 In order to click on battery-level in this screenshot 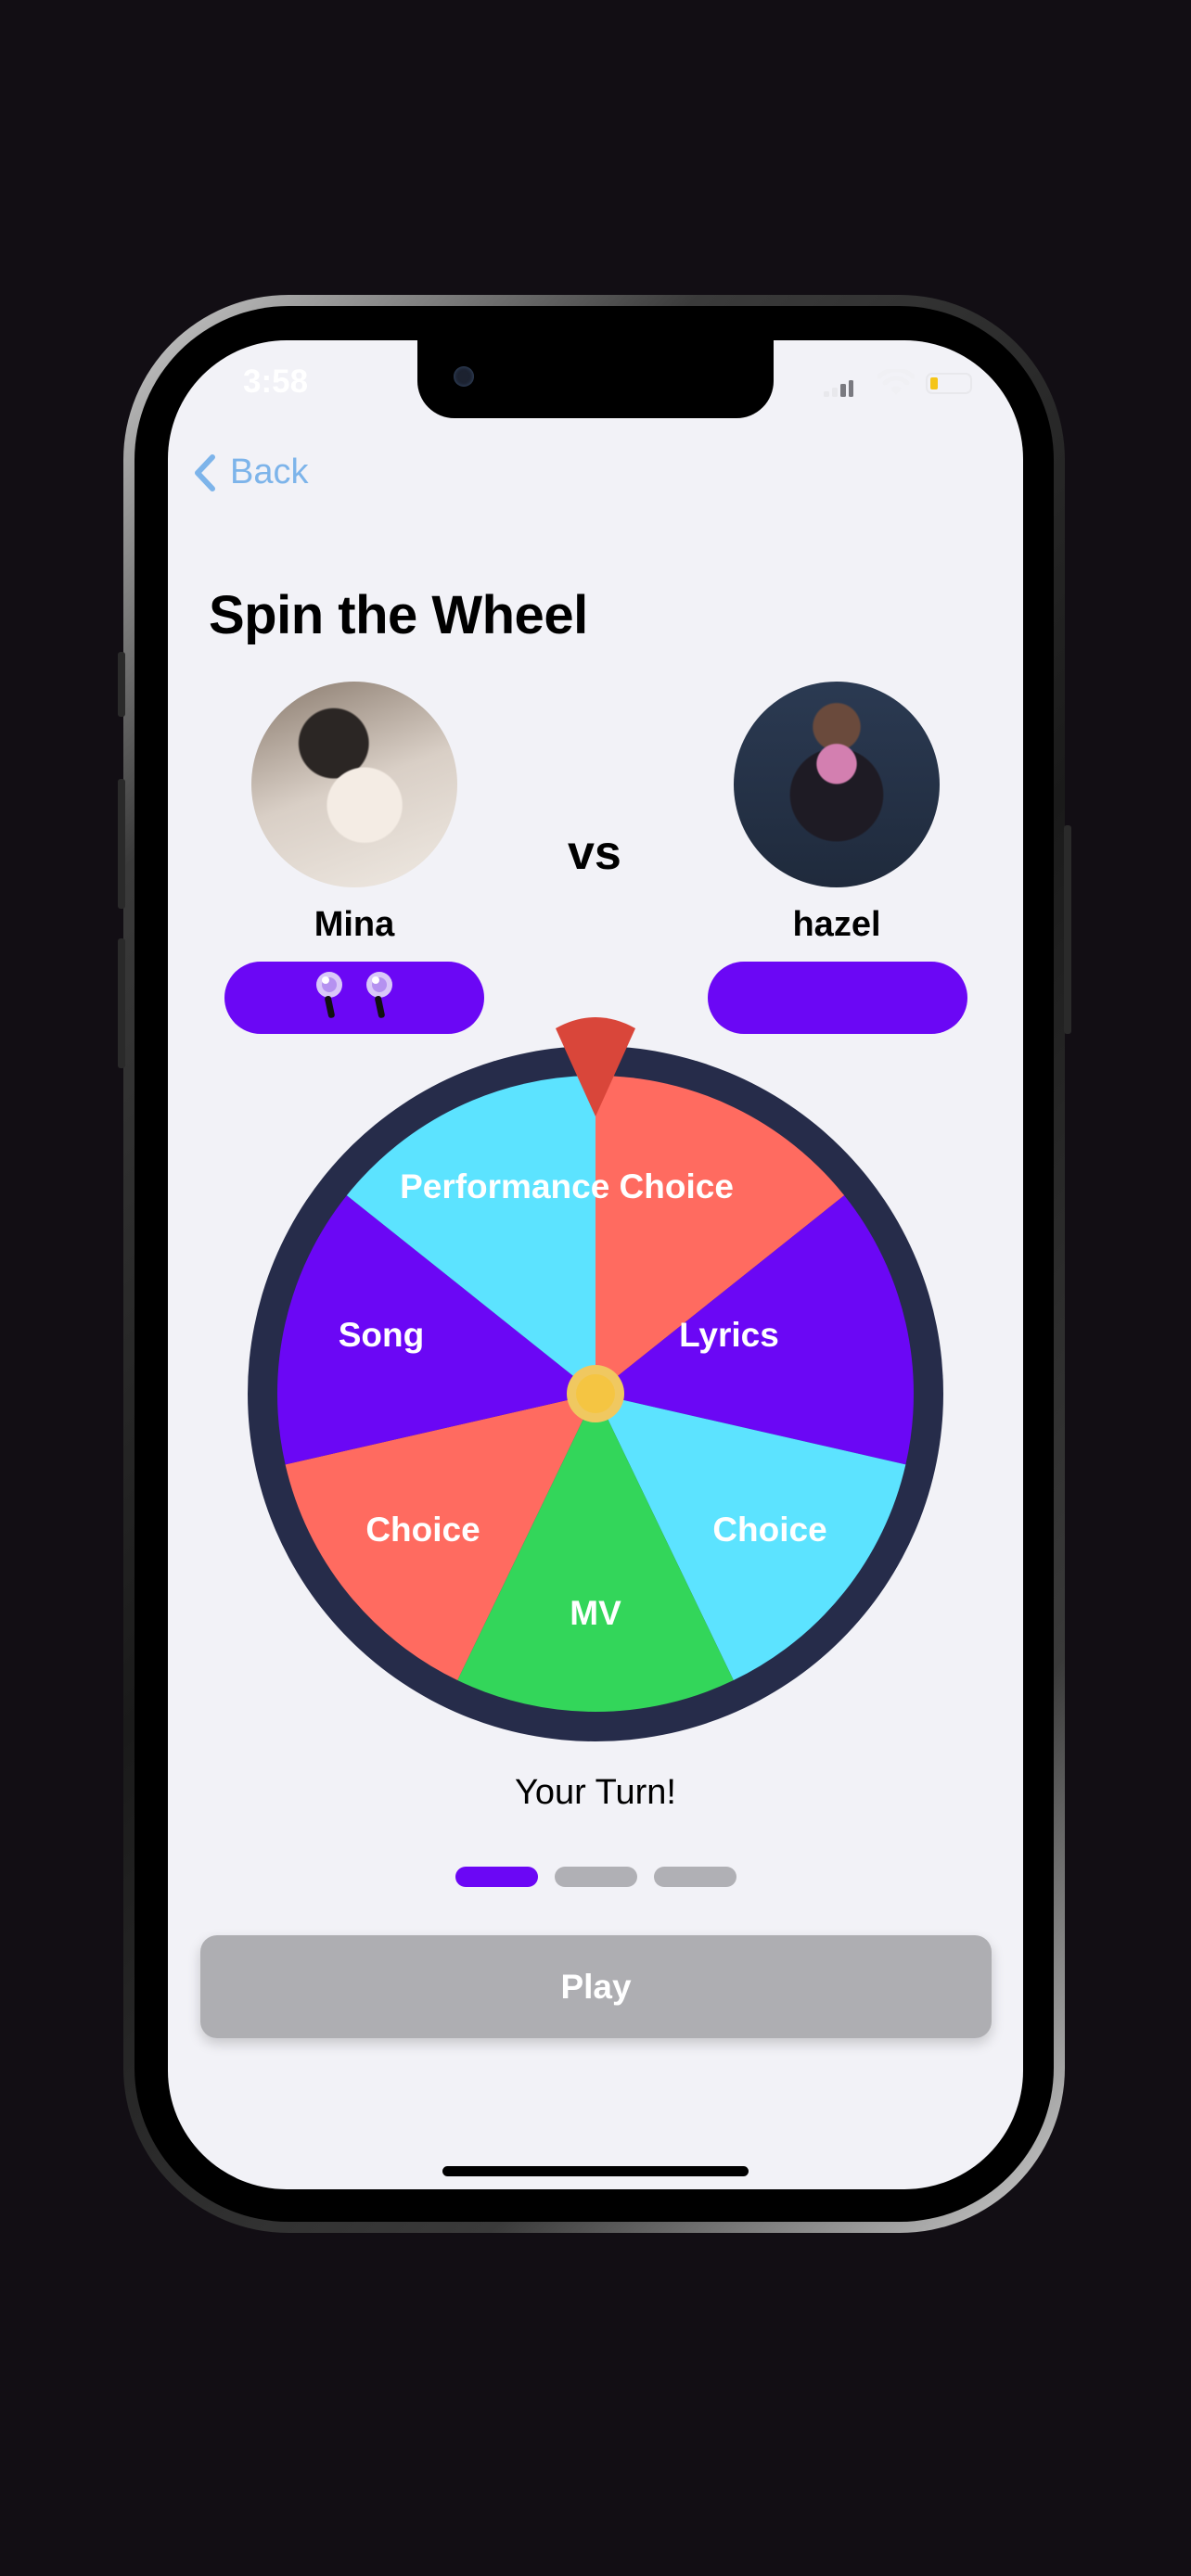, I will do `click(934, 383)`.